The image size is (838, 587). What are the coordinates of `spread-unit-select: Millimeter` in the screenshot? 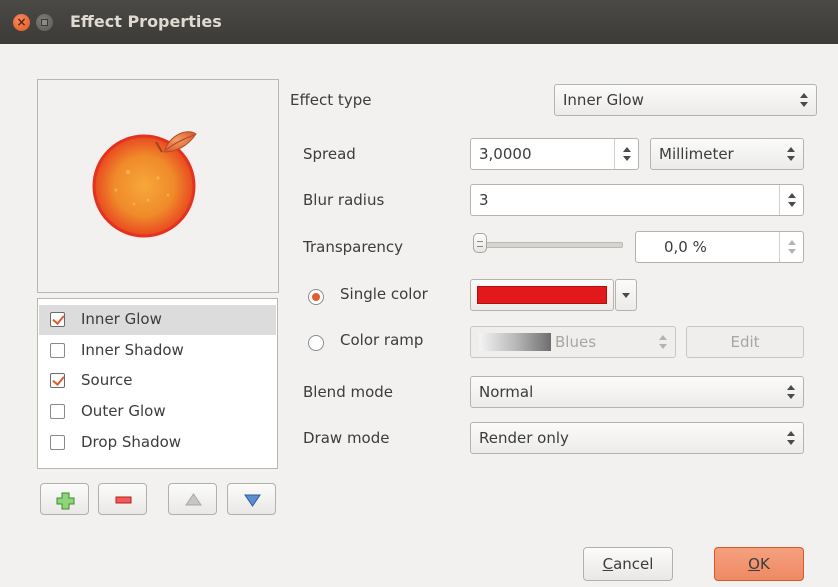 It's located at (727, 154).